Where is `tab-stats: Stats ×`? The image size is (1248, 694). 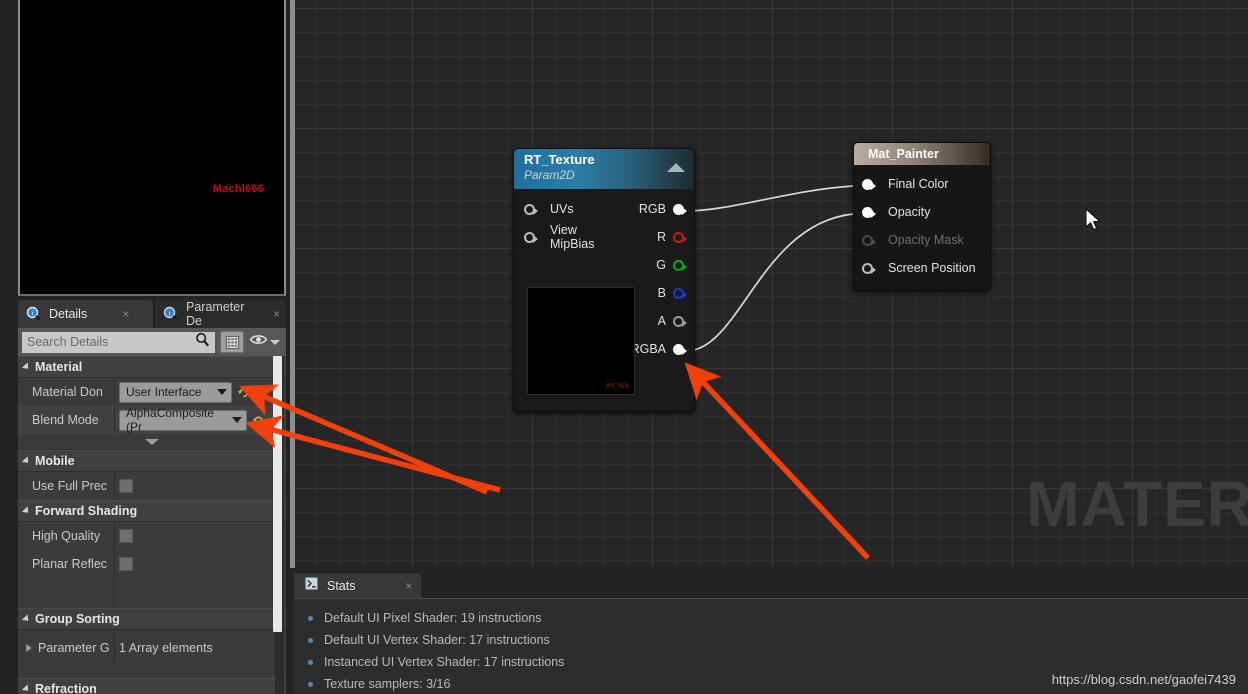
tab-stats: Stats × is located at coordinates (357, 585).